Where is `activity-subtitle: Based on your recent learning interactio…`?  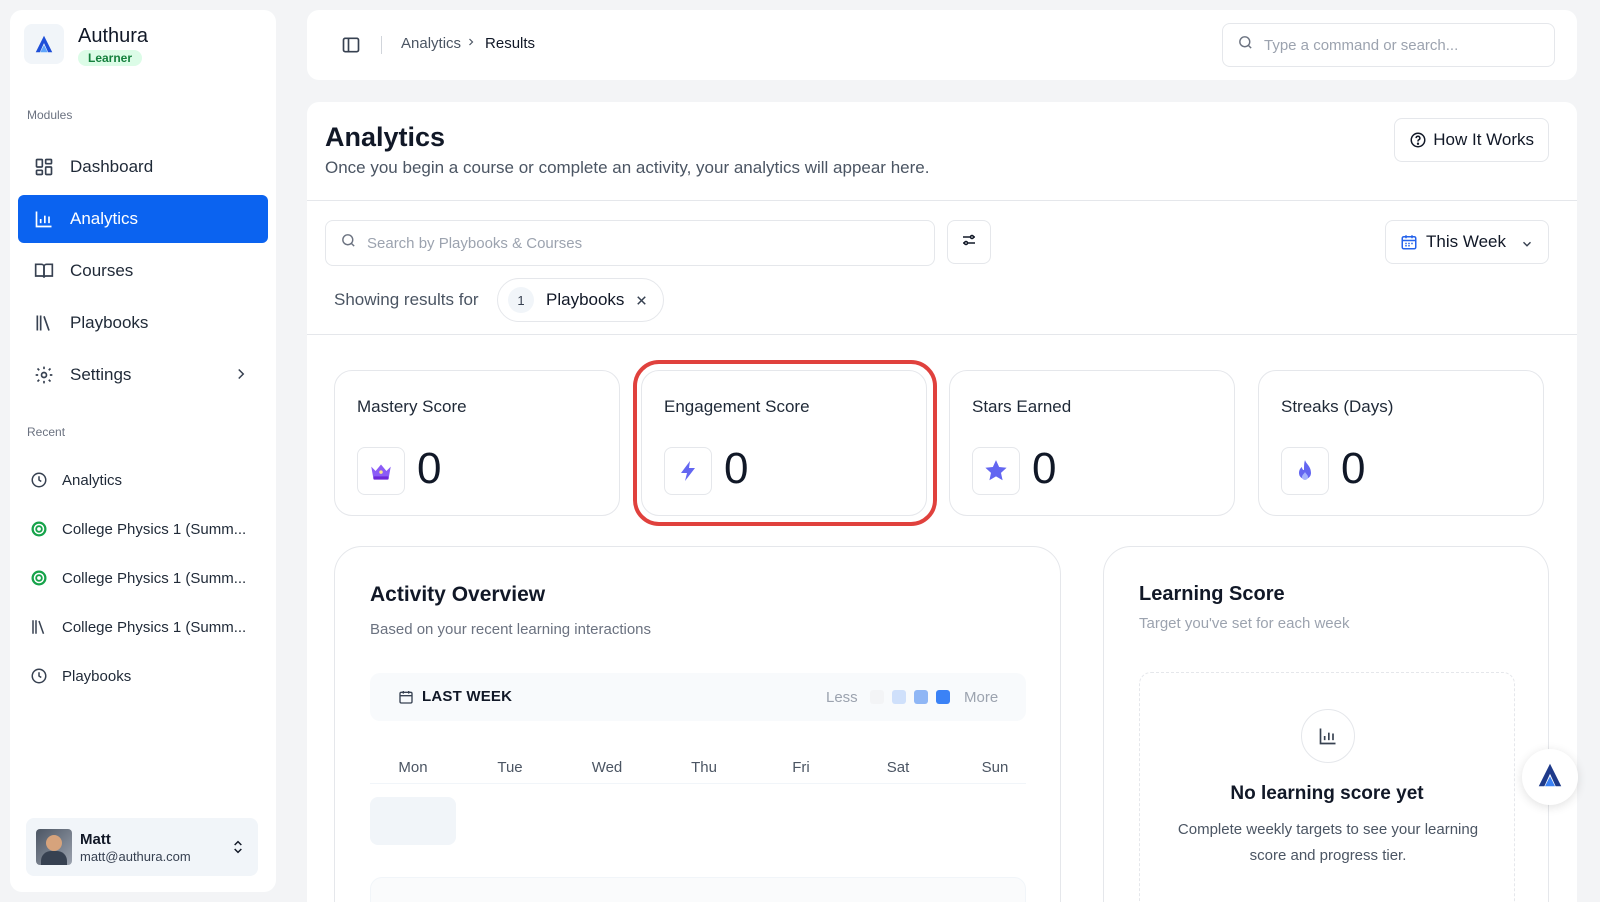
activity-subtitle: Based on your recent learning interactio… is located at coordinates (511, 629).